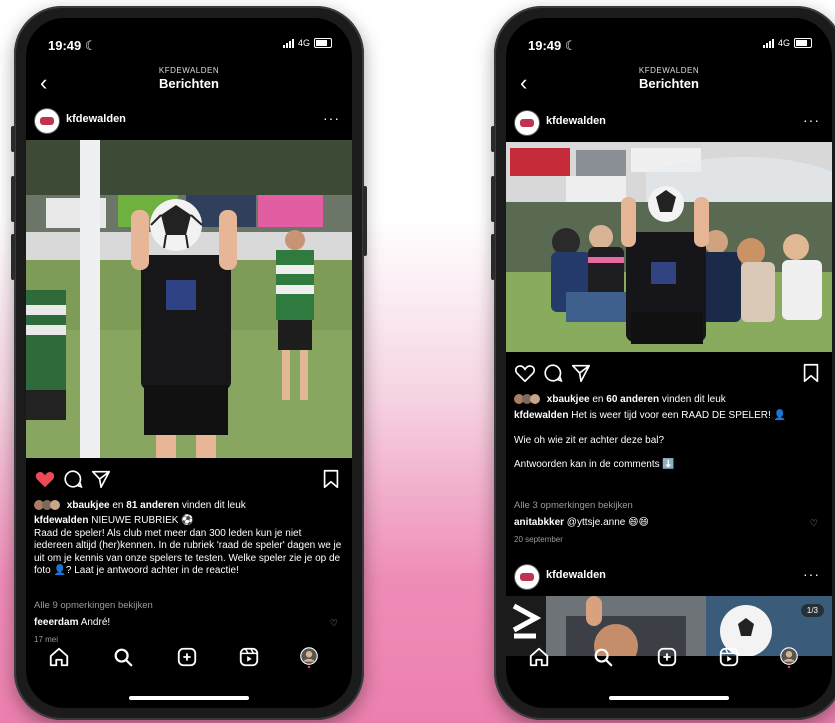 This screenshot has height=723, width=835. What do you see at coordinates (589, 440) in the screenshot?
I see `caption-line-2: Wie oh wie zit er achter deze bal?` at bounding box center [589, 440].